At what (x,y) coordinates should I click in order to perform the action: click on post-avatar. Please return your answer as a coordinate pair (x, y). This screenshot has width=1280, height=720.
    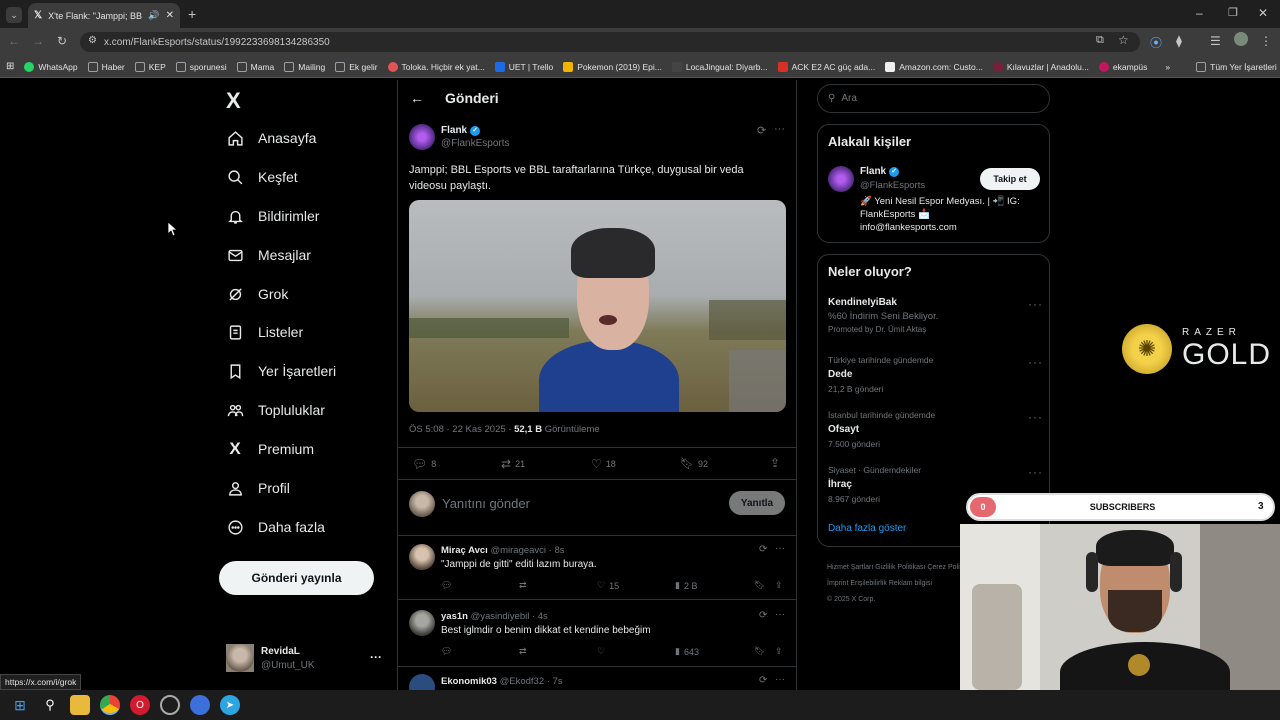
    Looking at the image, I should click on (422, 137).